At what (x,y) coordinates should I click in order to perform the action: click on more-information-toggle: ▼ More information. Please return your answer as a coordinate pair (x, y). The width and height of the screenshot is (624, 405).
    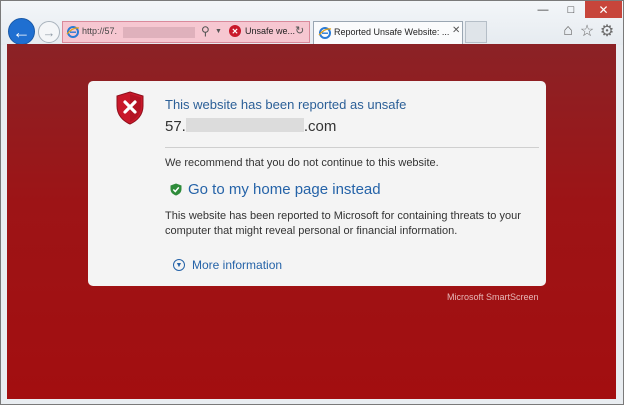
    Looking at the image, I should click on (227, 265).